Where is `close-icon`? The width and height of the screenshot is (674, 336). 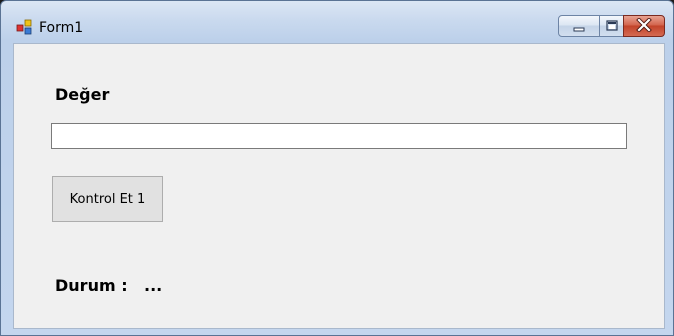 close-icon is located at coordinates (644, 26).